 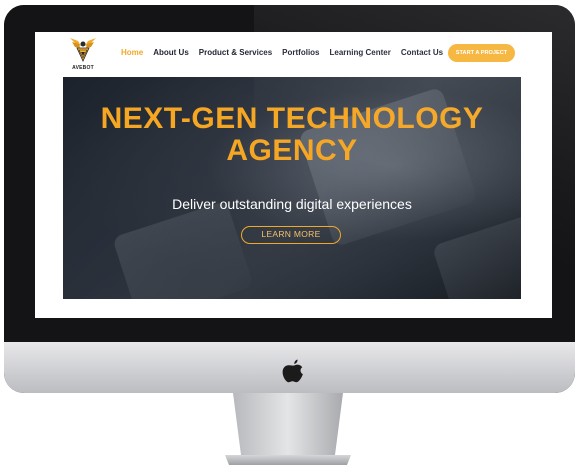 I want to click on nav-item-contact-us: Contact Us, so click(x=422, y=53).